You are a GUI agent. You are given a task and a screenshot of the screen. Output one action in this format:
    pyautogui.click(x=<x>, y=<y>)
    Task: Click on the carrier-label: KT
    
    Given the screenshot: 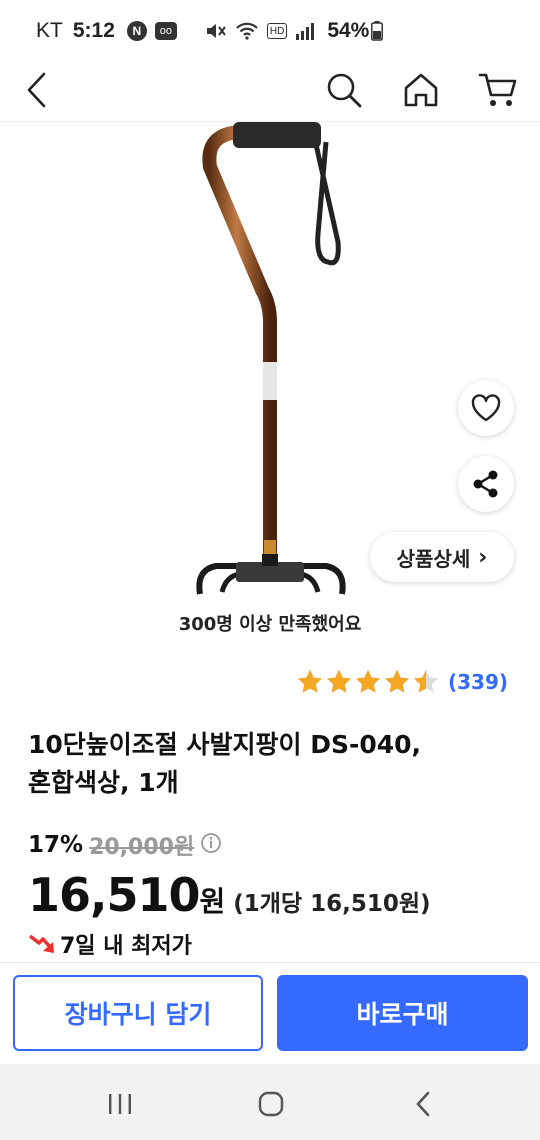 What is the action you would take?
    pyautogui.click(x=49, y=30)
    